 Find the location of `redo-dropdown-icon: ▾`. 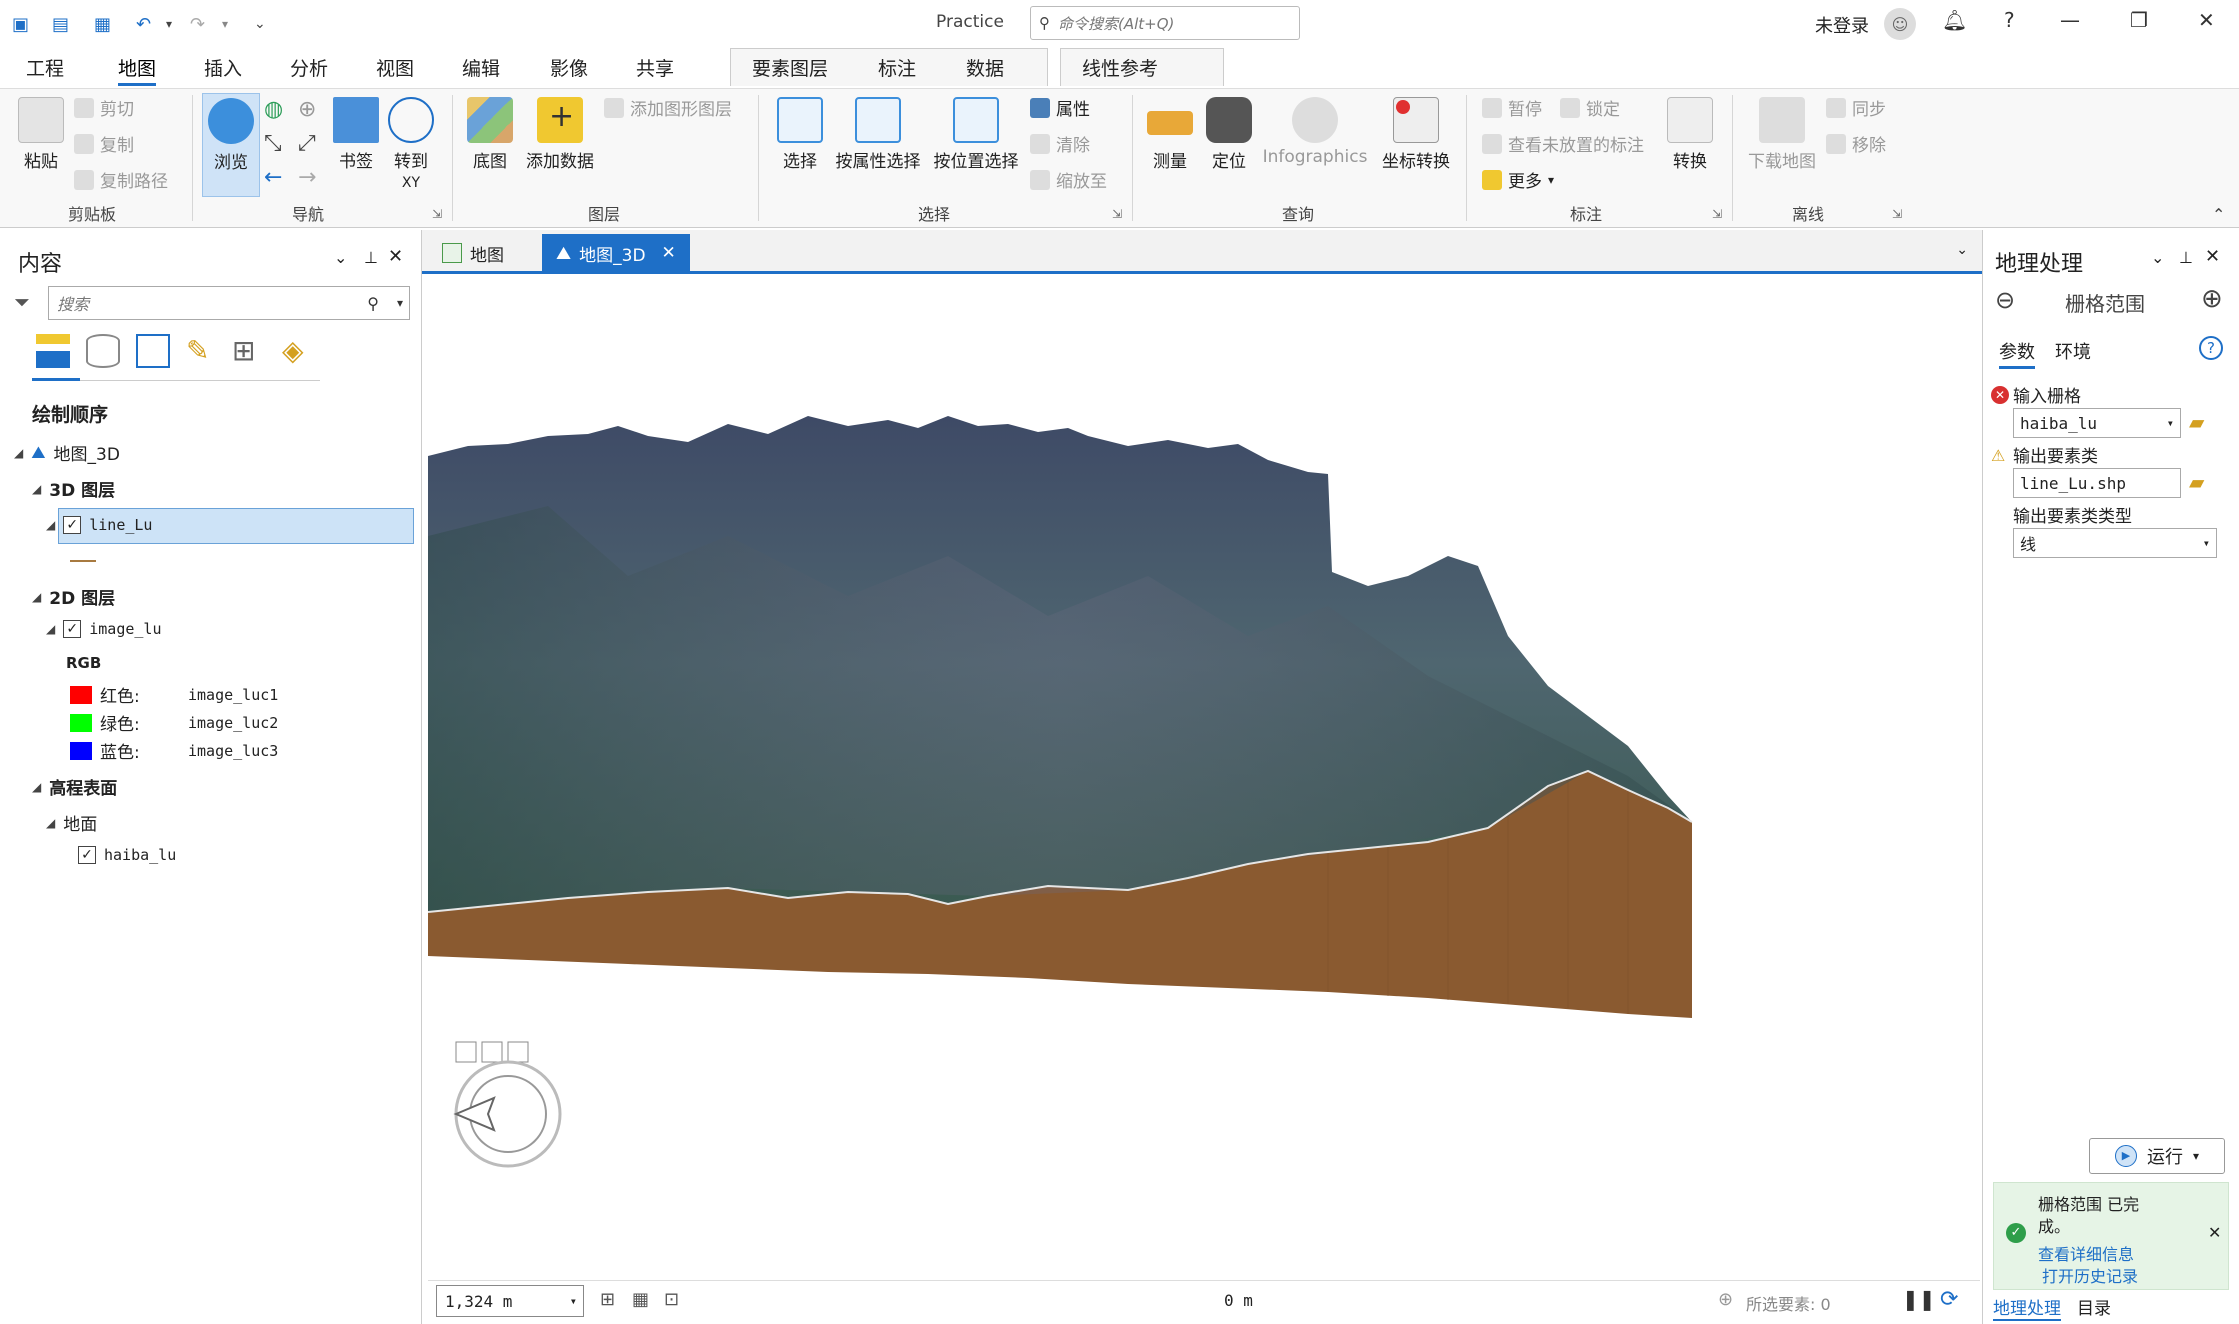

redo-dropdown-icon: ▾ is located at coordinates (225, 24).